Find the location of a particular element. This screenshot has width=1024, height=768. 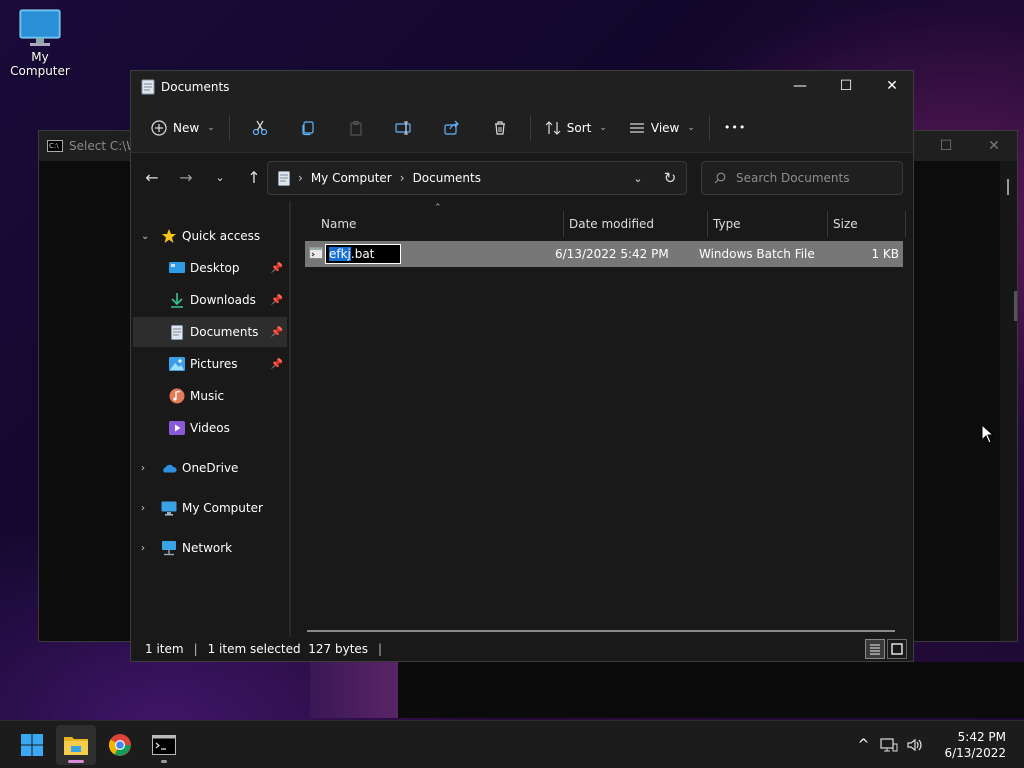

rename-input: efkj .bat is located at coordinates (363, 254).